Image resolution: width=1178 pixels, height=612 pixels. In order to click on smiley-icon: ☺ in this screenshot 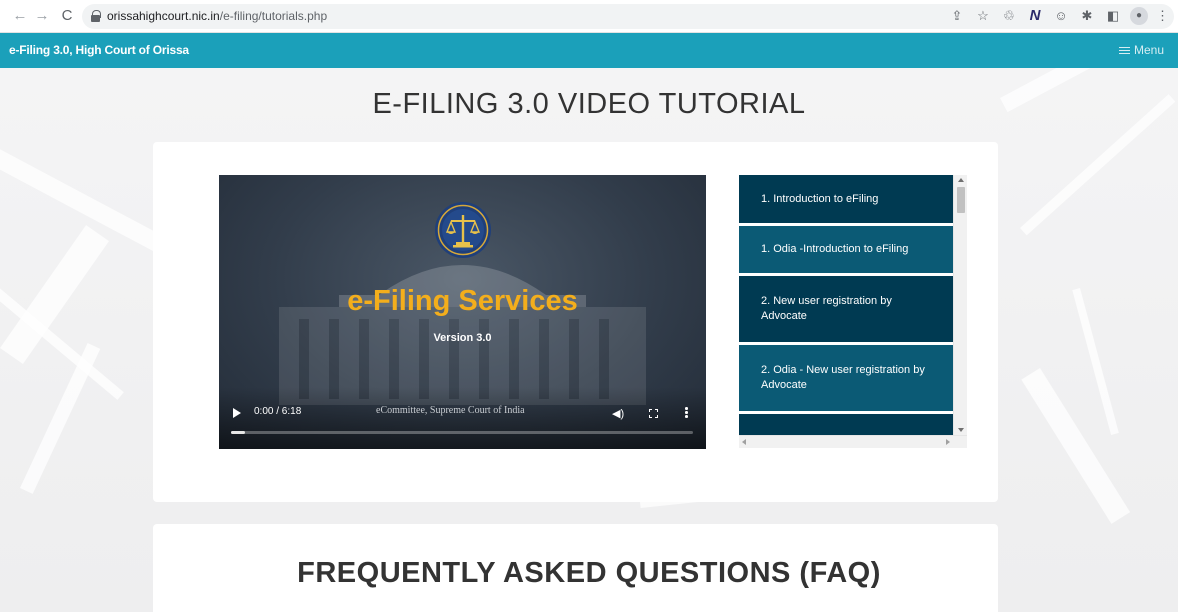, I will do `click(1061, 16)`.